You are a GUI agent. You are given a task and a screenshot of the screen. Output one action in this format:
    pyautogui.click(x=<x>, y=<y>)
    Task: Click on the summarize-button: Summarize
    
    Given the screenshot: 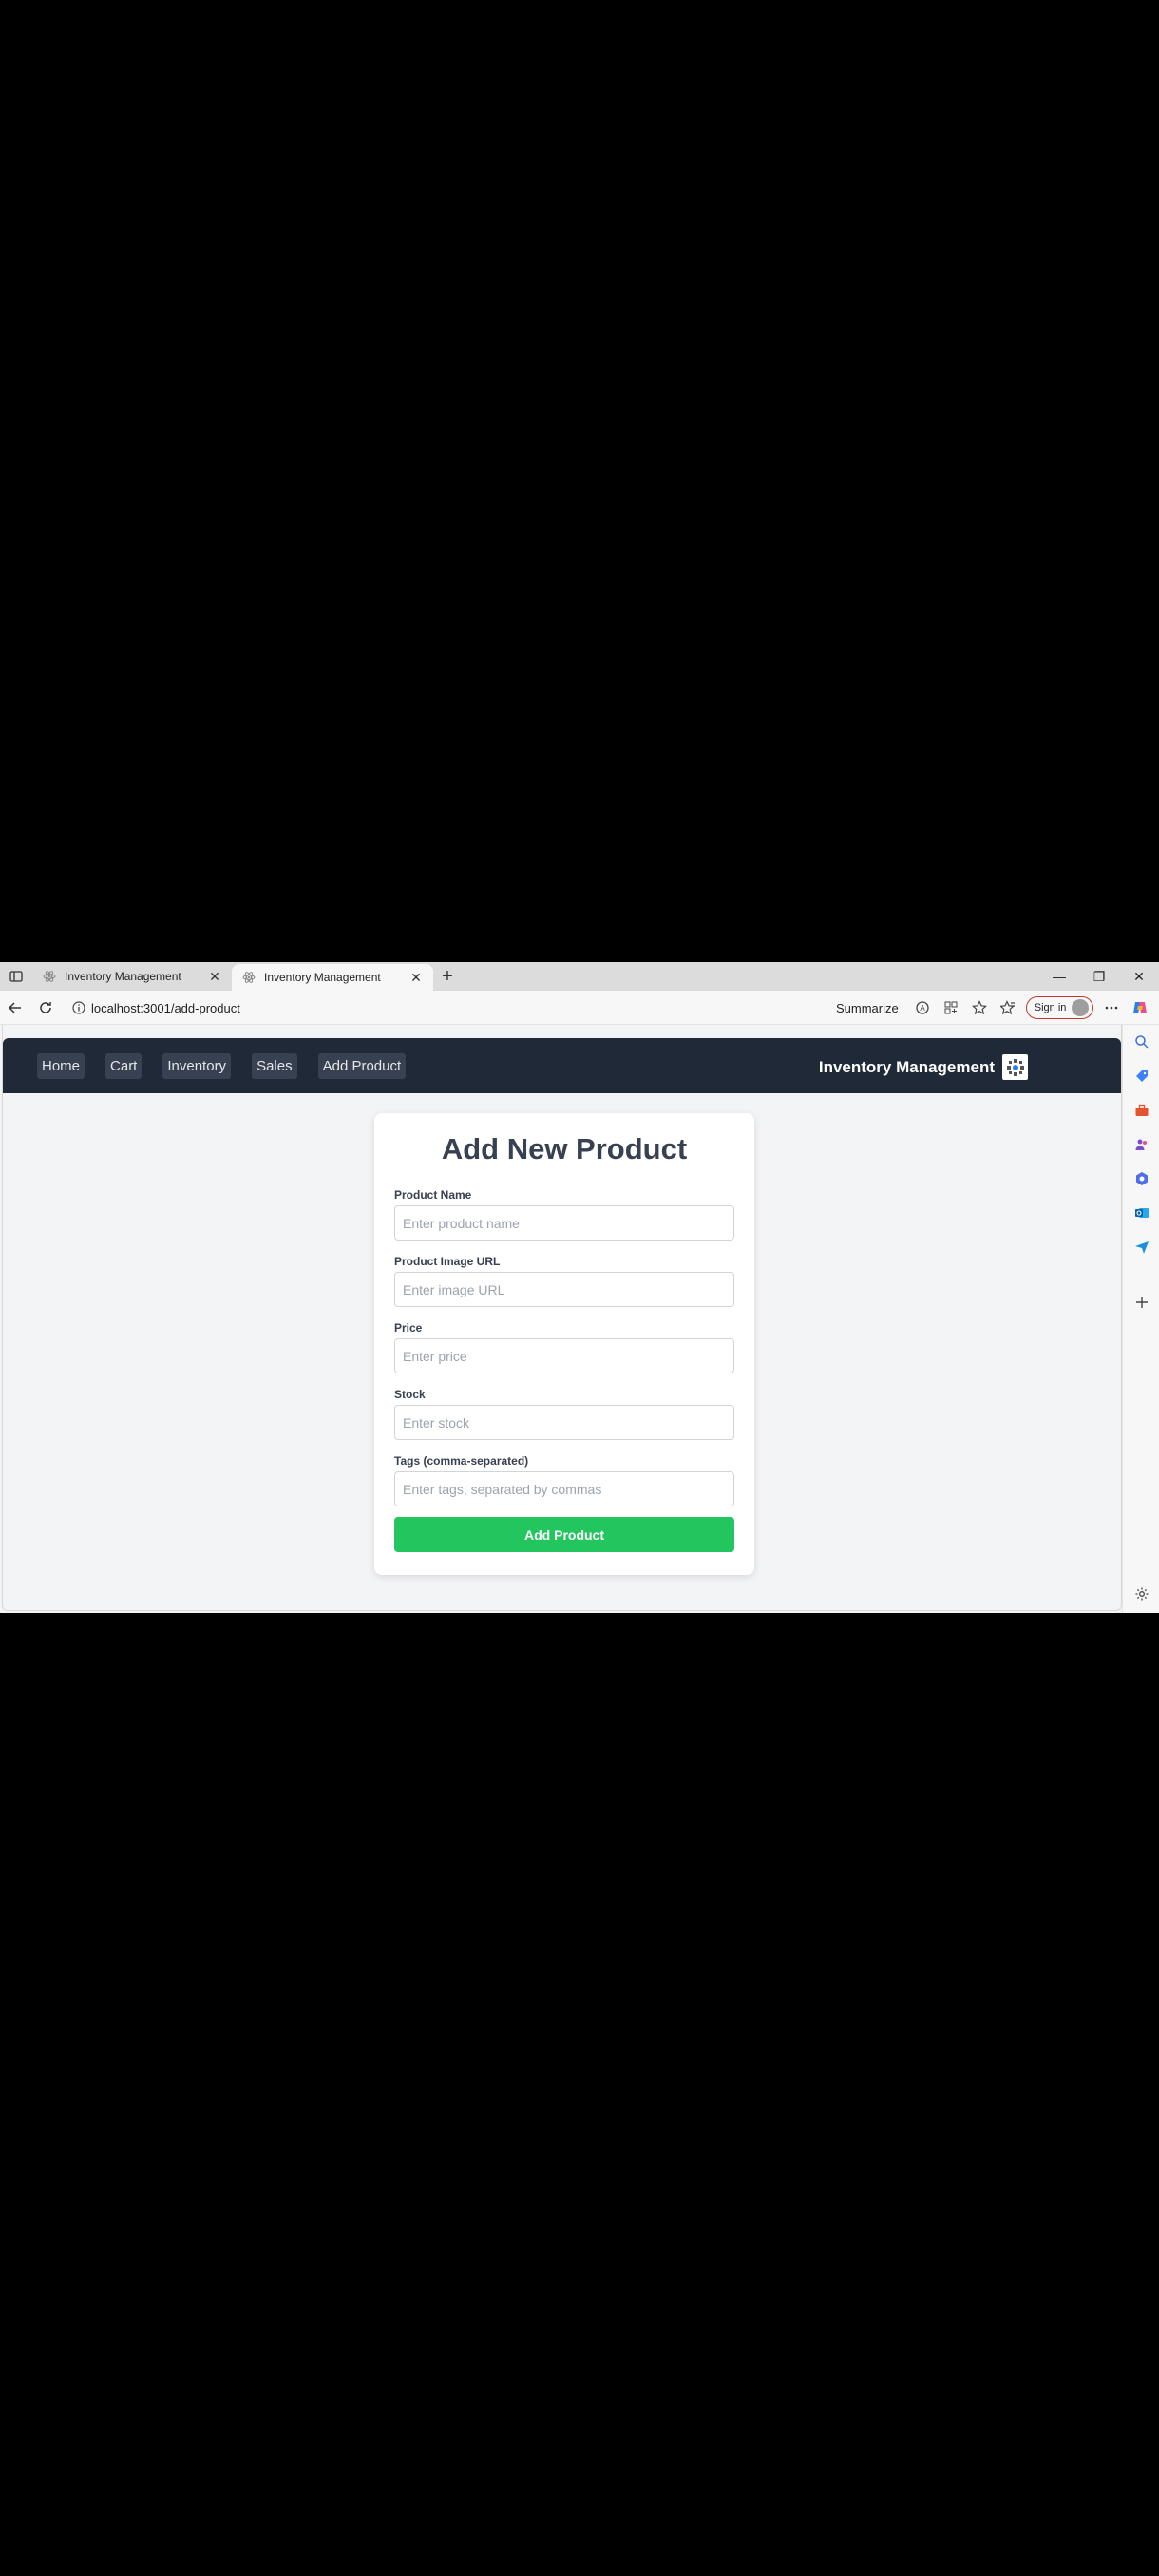 What is the action you would take?
    pyautogui.click(x=867, y=1008)
    